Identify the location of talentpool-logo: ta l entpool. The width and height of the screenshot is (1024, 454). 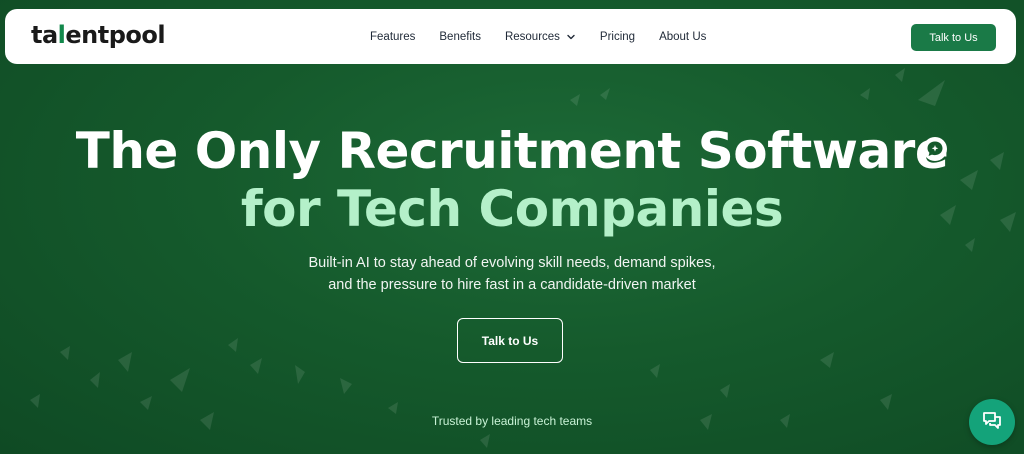
(98, 35).